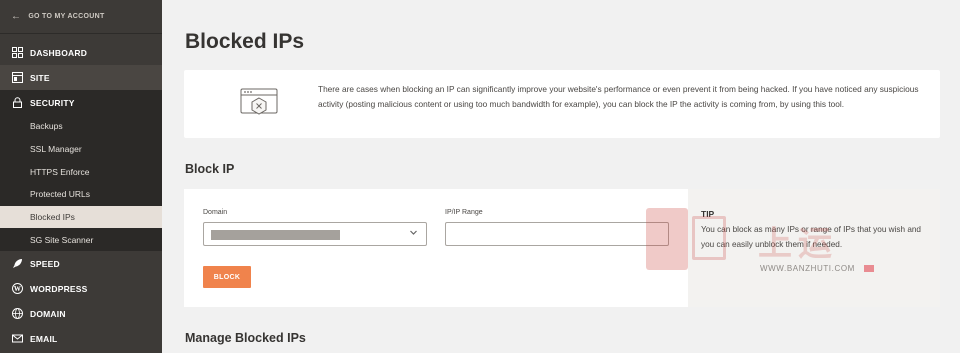 The width and height of the screenshot is (960, 353). Describe the element at coordinates (798, 244) in the screenshot. I see `watermark-chars: 上运` at that location.